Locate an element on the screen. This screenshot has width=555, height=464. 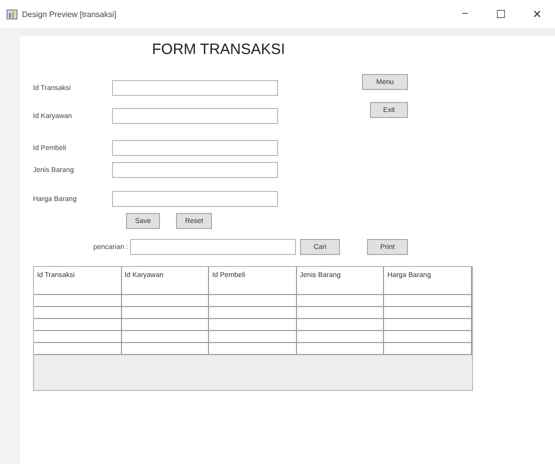
app-icon is located at coordinates (12, 14).